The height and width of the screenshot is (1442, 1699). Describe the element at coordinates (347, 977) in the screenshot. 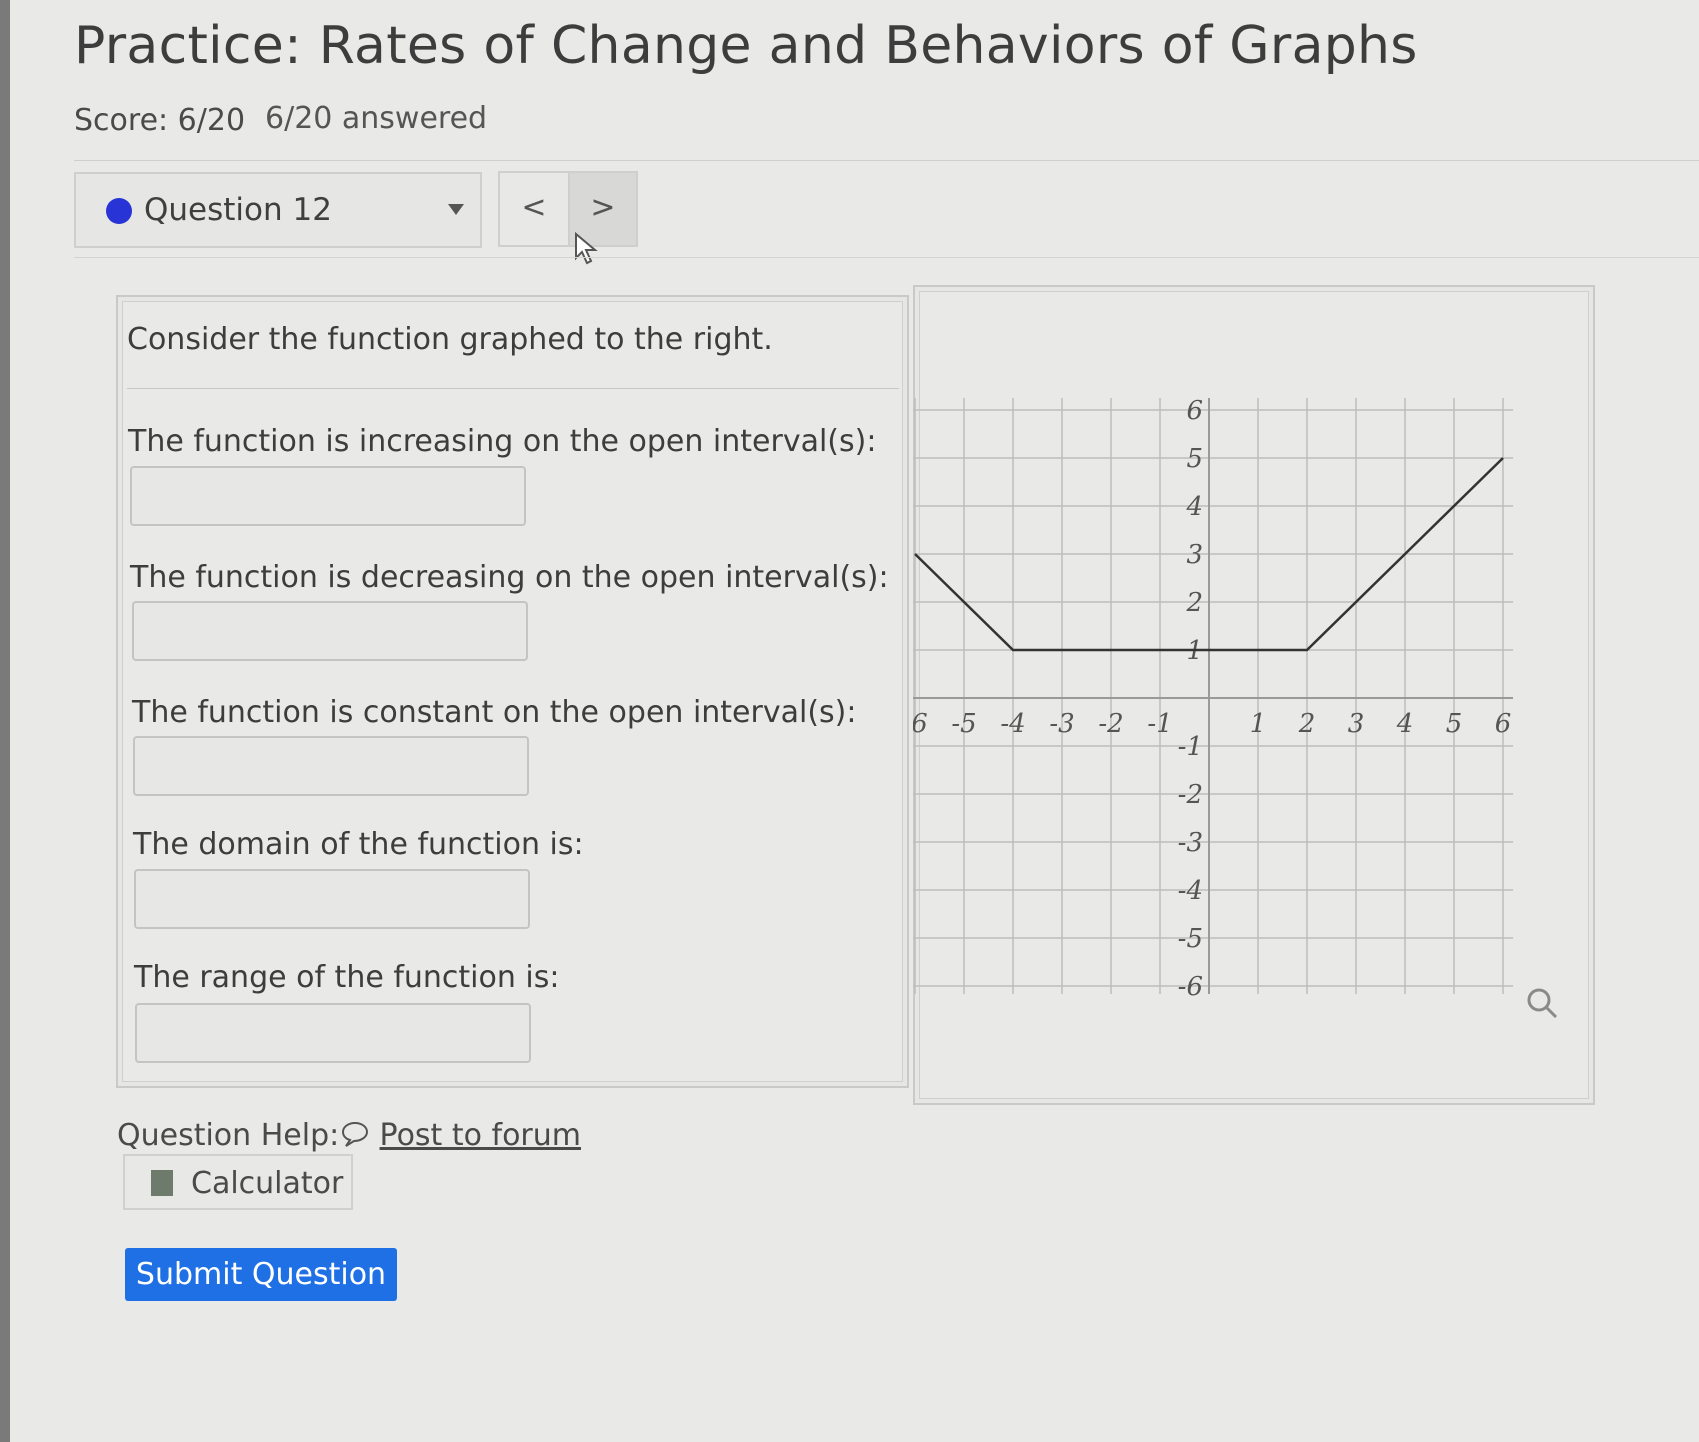

I see `range-label: The range of the function is:` at that location.